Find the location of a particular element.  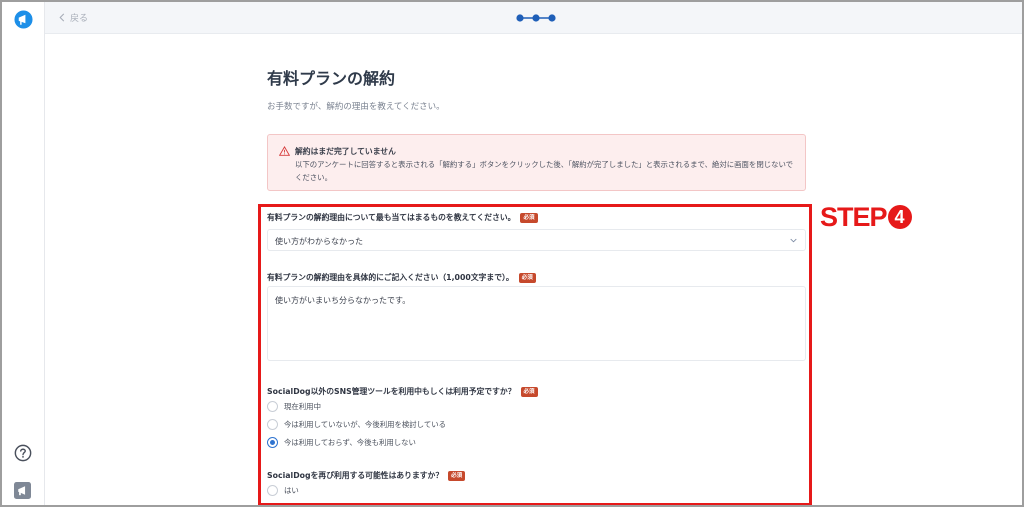

radio-option-2: 今は利用していないが、今後利用を検討している is located at coordinates (356, 424).